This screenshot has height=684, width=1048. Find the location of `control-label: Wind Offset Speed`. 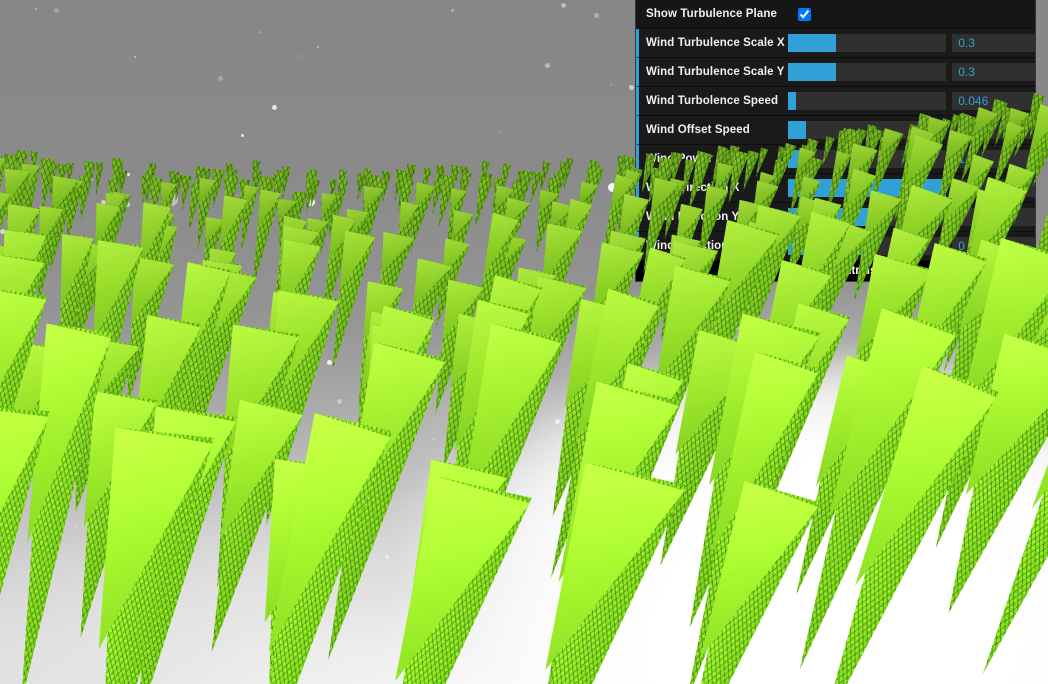

control-label: Wind Offset Speed is located at coordinates (698, 130).